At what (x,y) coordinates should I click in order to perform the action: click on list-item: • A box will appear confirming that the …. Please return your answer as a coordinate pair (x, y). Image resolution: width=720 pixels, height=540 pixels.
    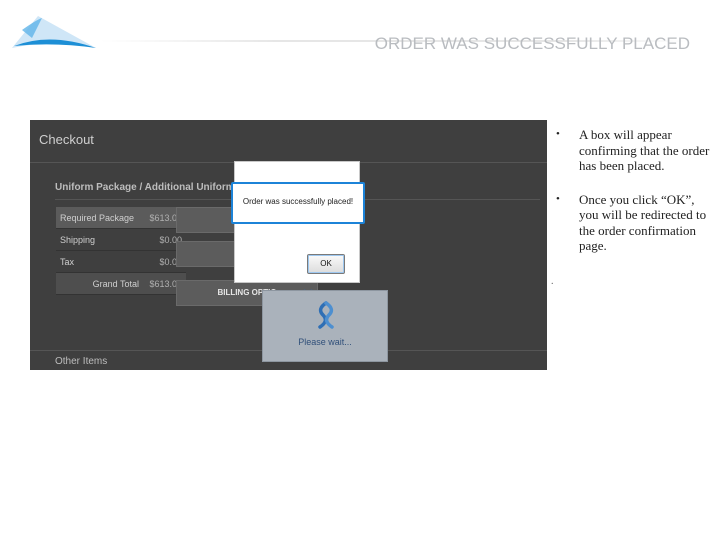
    Looking at the image, I should click on (636, 150).